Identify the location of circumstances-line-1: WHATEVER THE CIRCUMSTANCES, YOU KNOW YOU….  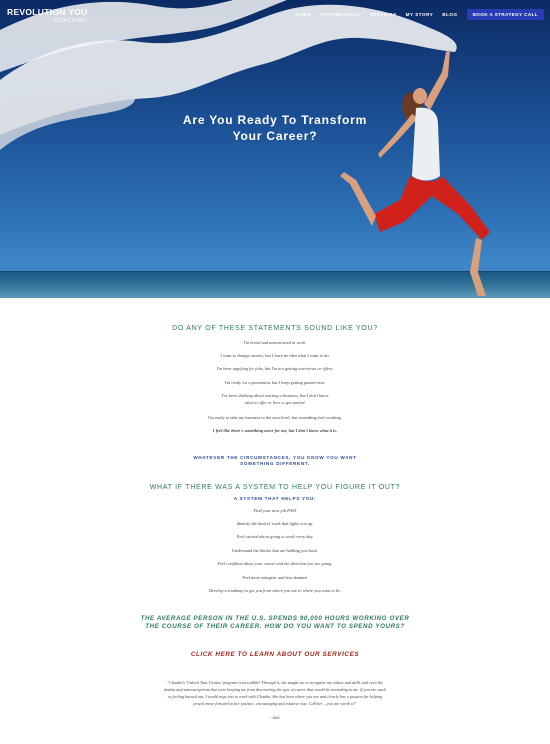
(275, 457).